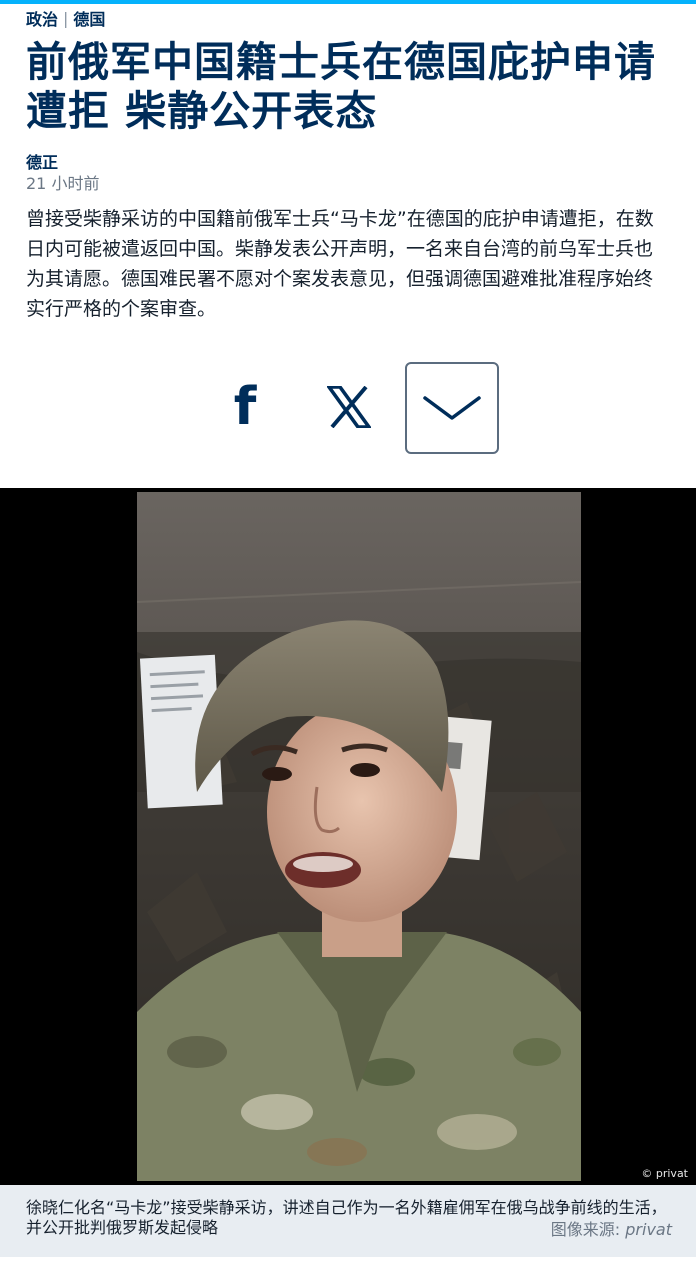 The image size is (696, 1280). I want to click on photo-credit-badge: © privat, so click(664, 1173).